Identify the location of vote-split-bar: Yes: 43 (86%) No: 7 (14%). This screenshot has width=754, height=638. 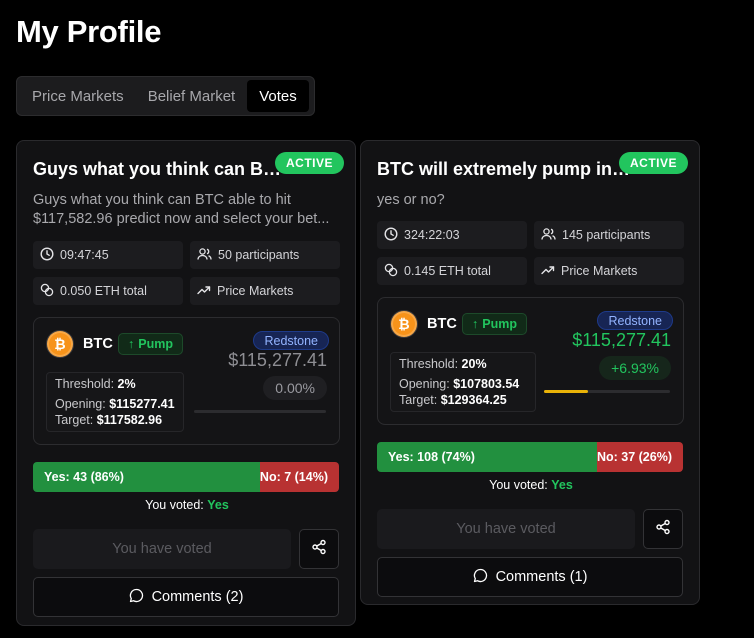
(186, 477).